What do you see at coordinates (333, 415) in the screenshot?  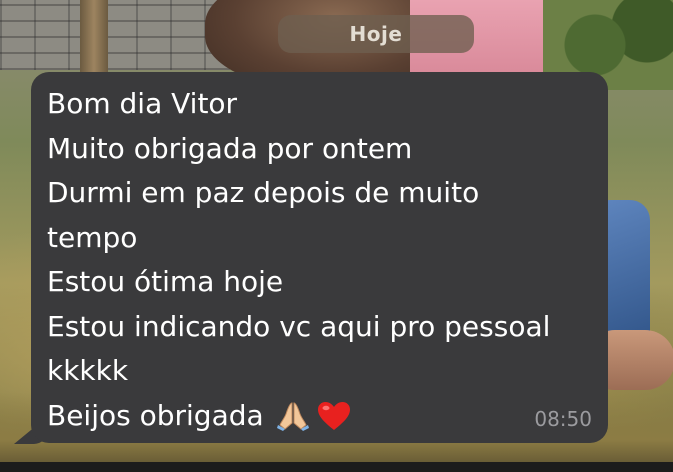 I see `red-heart-icon` at bounding box center [333, 415].